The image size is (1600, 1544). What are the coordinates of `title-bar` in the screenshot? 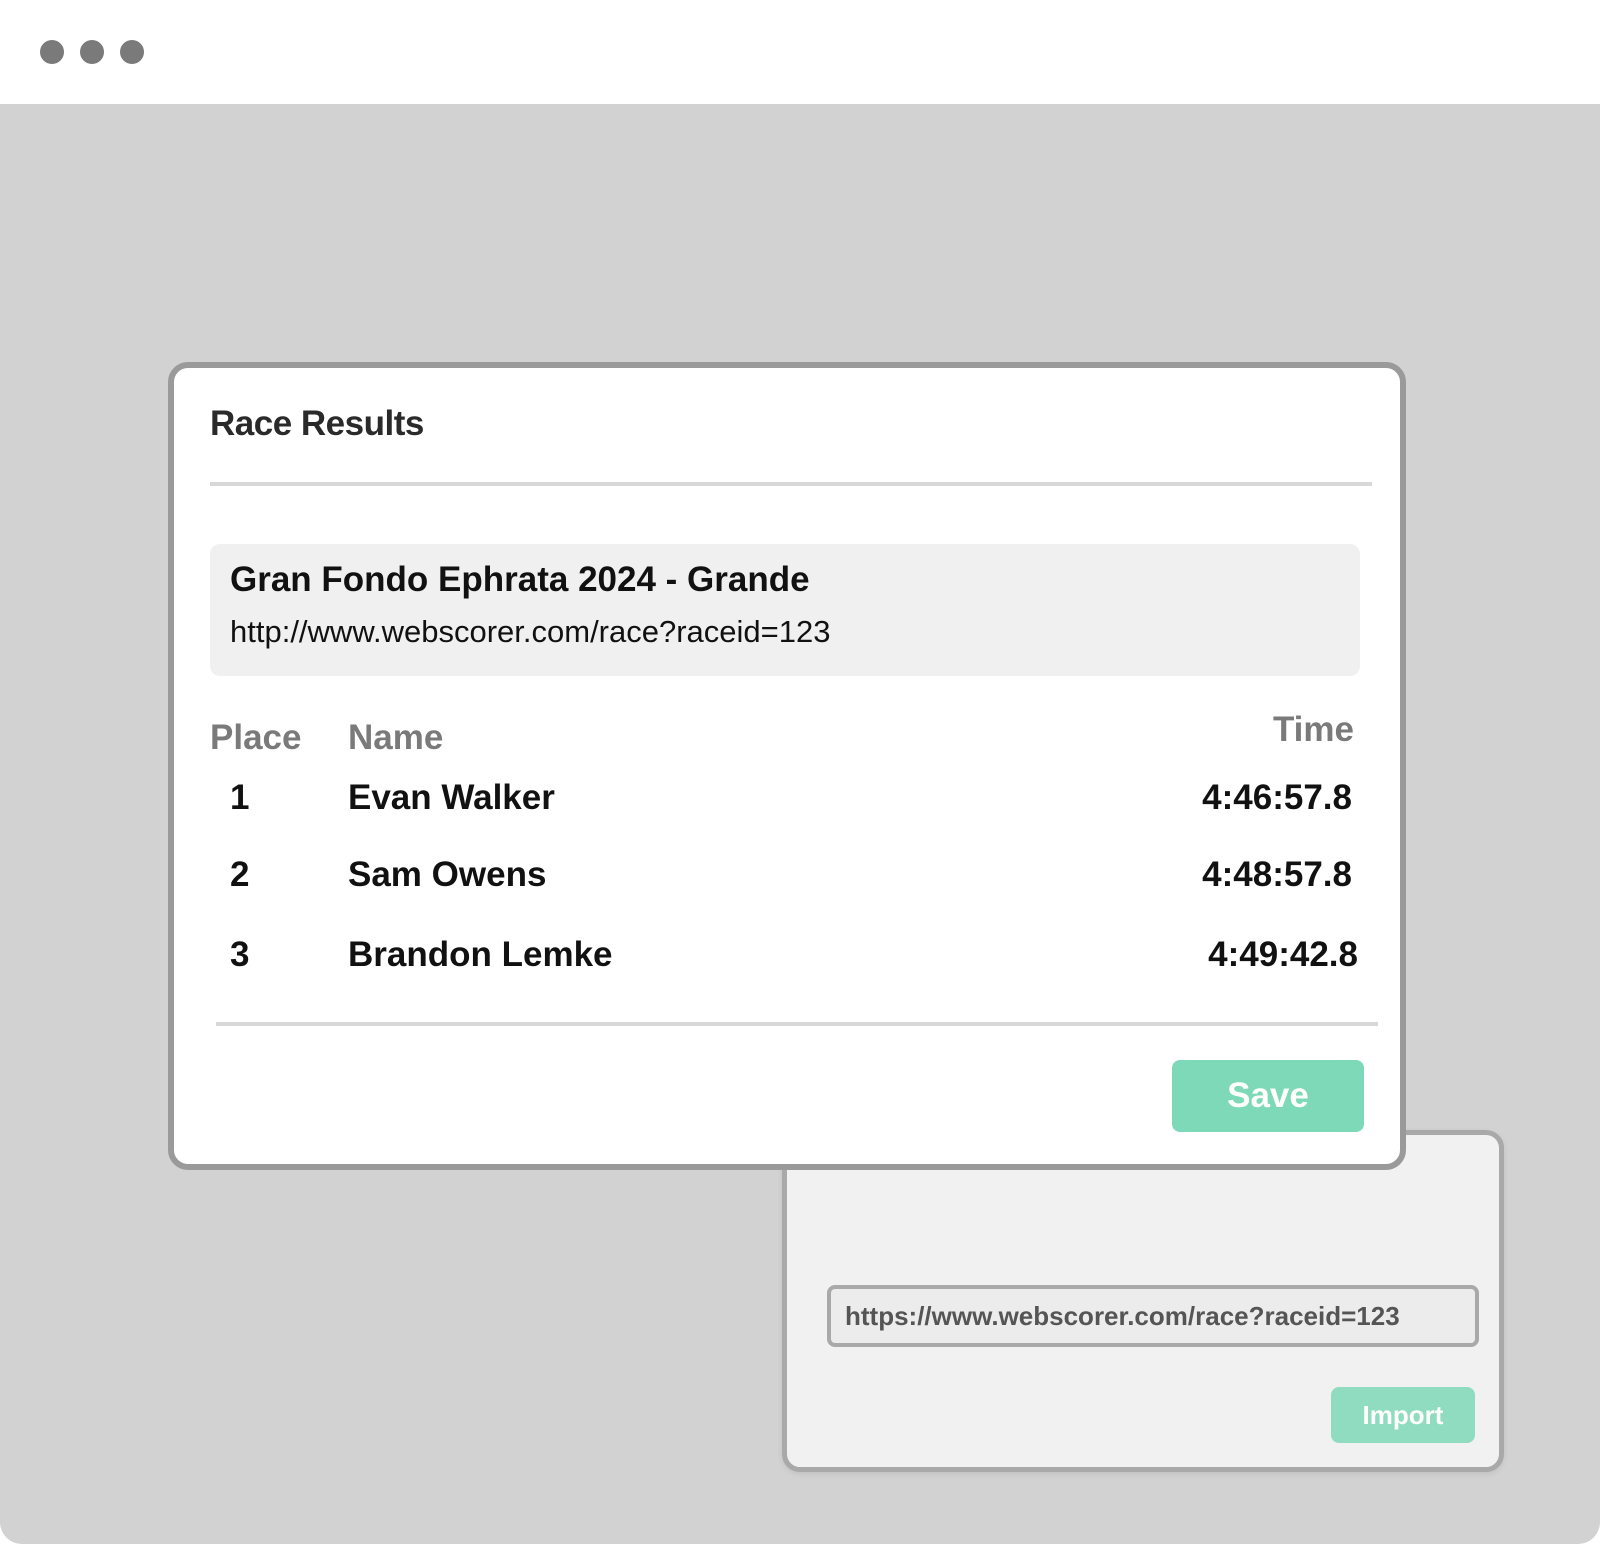 It's located at (800, 52).